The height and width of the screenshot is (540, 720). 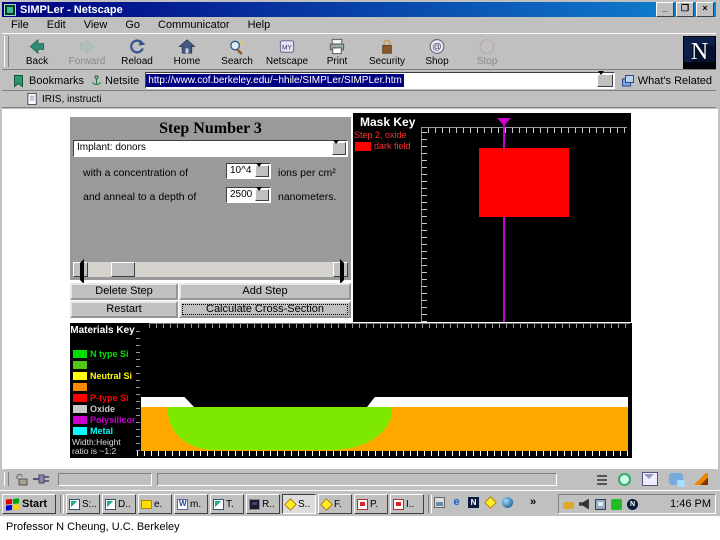 What do you see at coordinates (600, 504) in the screenshot?
I see `network-icon` at bounding box center [600, 504].